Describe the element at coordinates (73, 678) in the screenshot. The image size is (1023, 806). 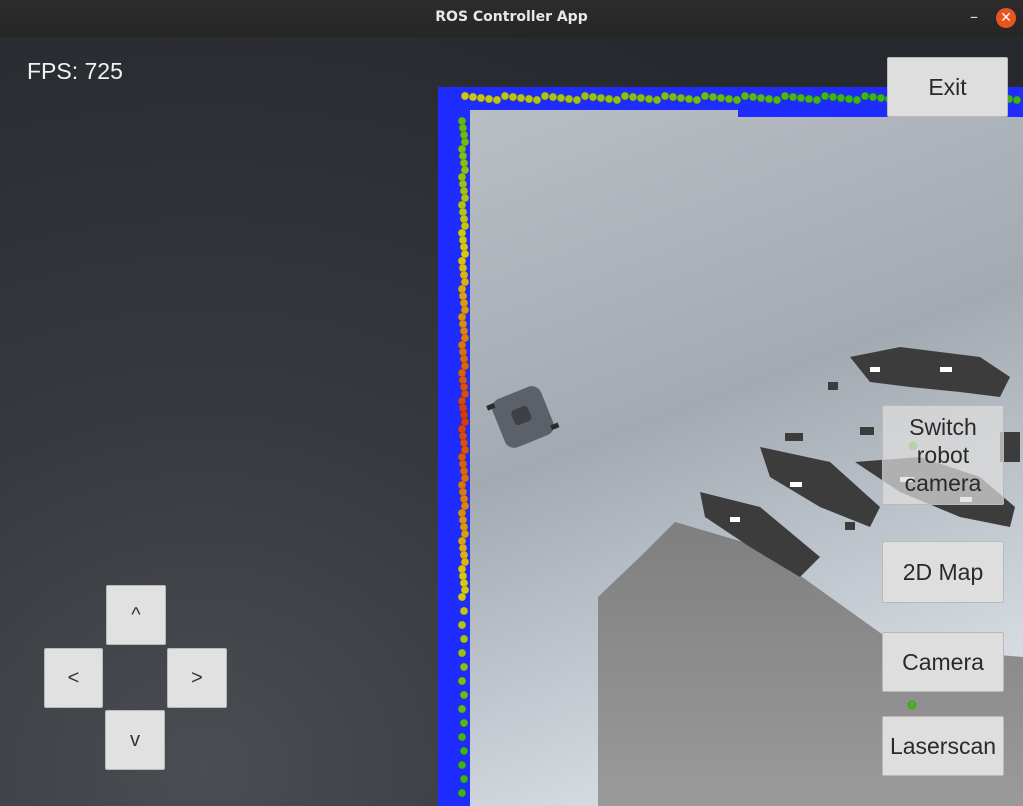
I see `move-left-button: <` at that location.